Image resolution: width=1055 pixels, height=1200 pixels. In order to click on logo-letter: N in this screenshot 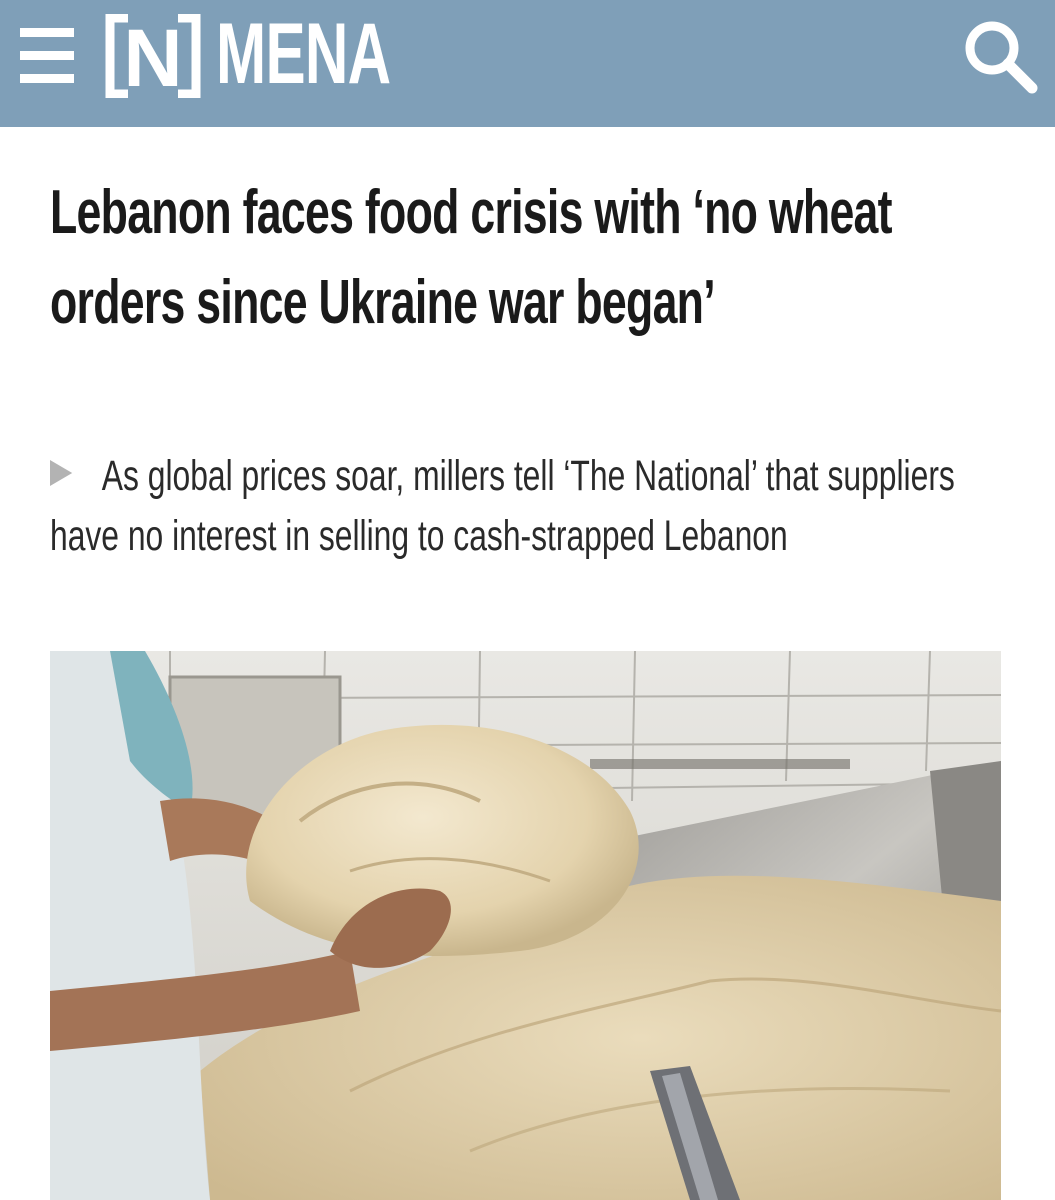, I will do `click(152, 56)`.